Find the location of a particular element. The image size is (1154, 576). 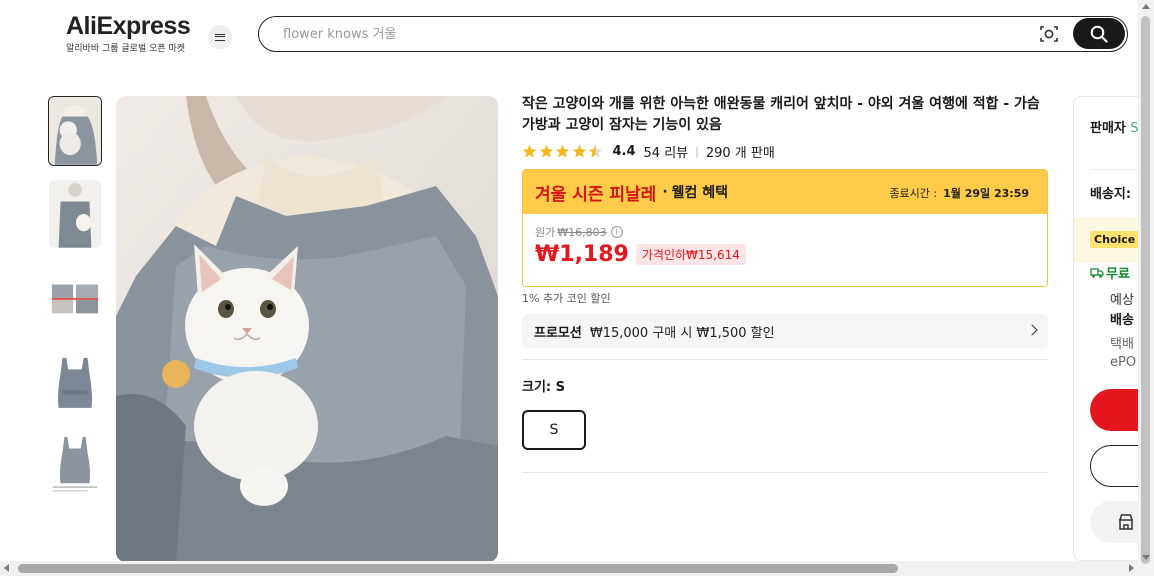

camera-search-icon is located at coordinates (1049, 34).